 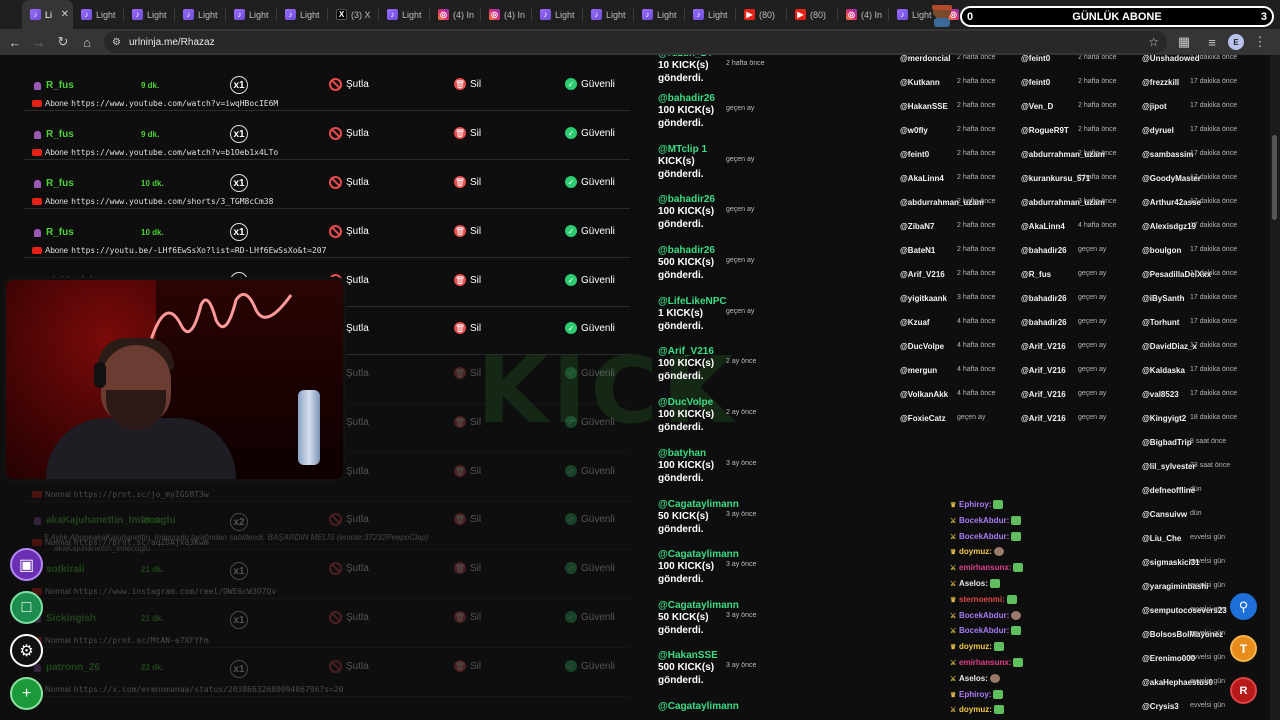 I want to click on chat-username: Aselos:, so click(x=973, y=583).